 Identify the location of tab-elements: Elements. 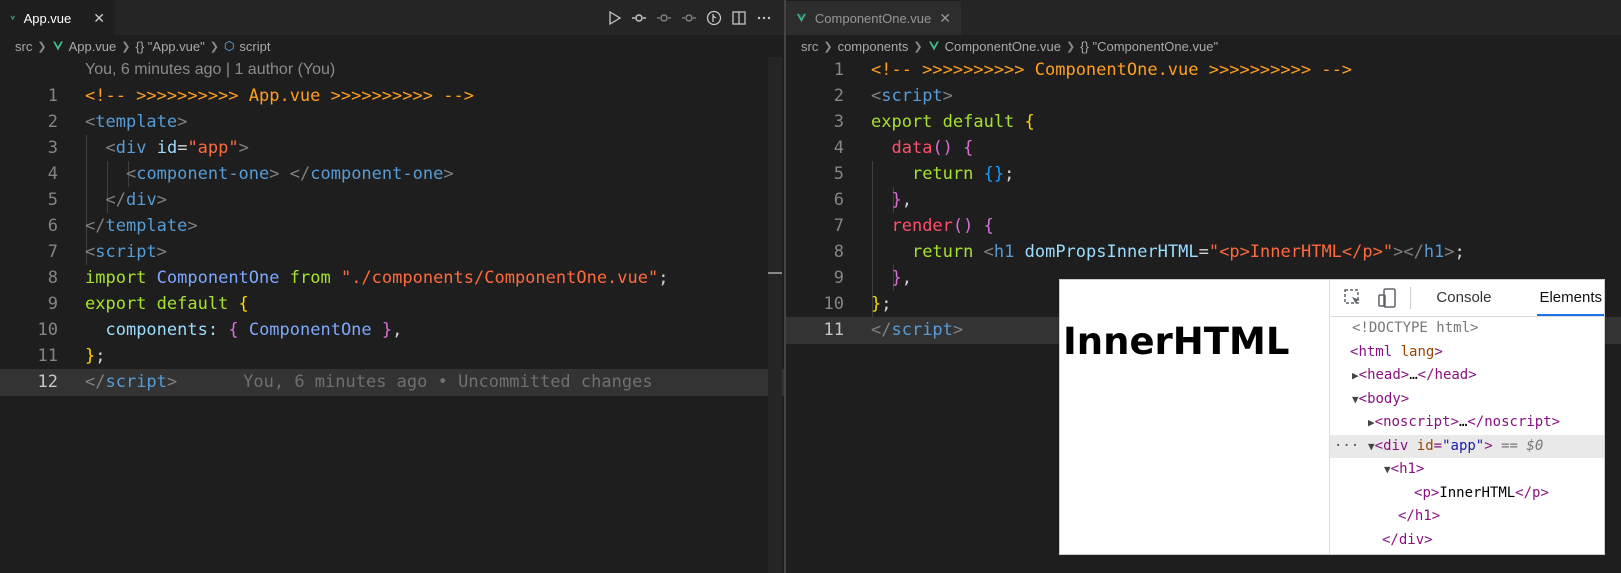
(1570, 298).